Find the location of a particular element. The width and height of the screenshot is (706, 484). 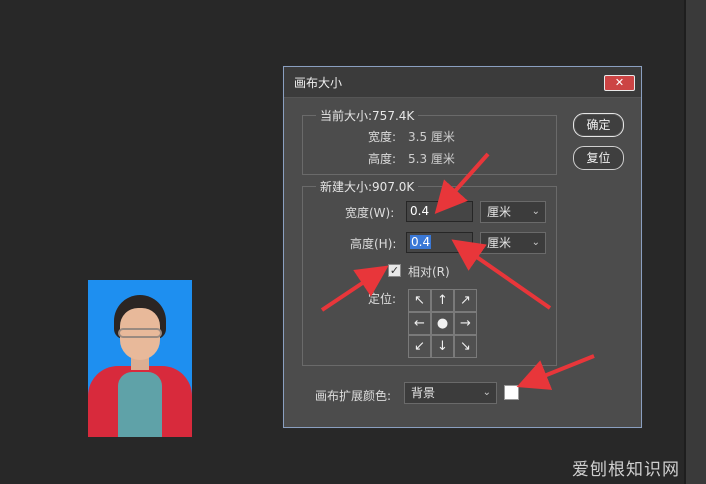

watermark: 爱刨根知识网 is located at coordinates (626, 470).